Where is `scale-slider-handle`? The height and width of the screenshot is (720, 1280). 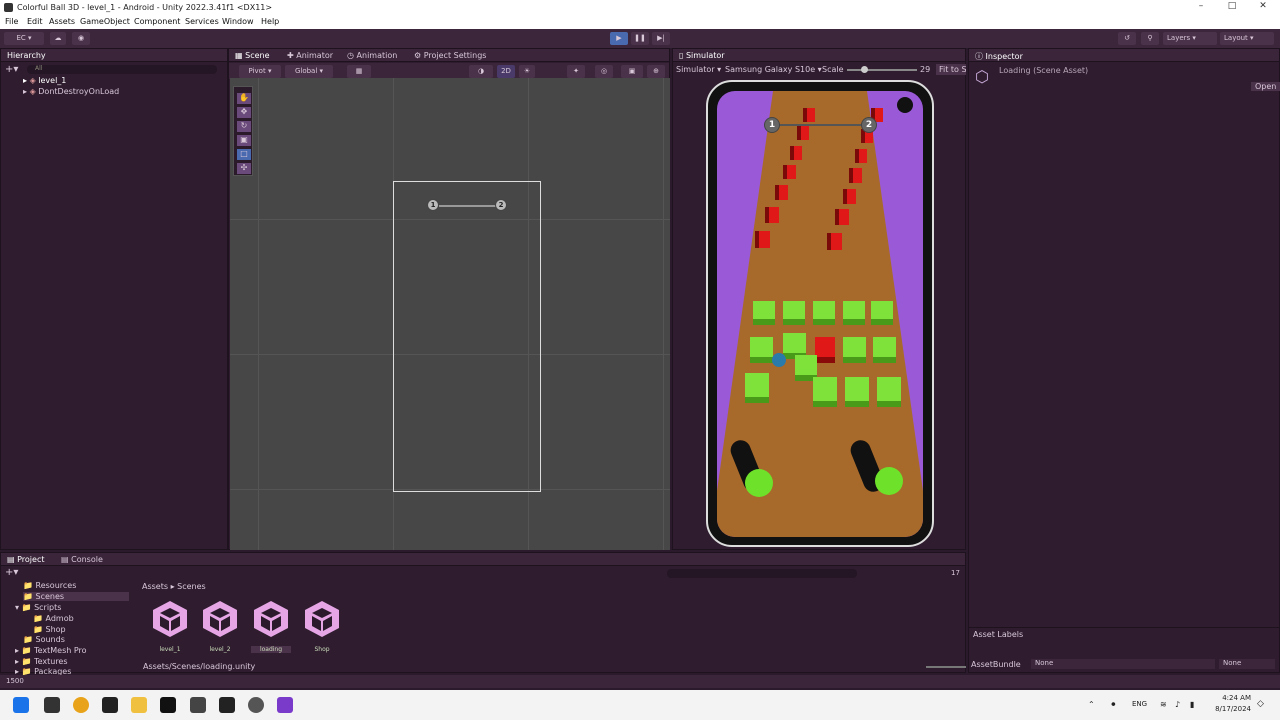 scale-slider-handle is located at coordinates (864, 69).